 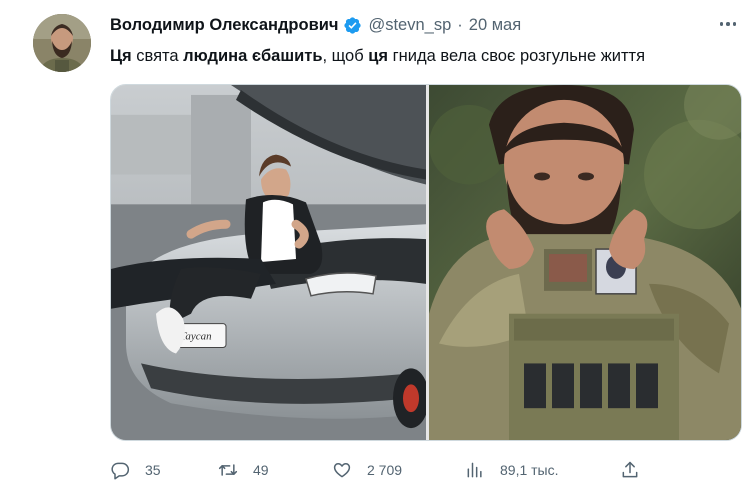 I want to click on share-icon, so click(x=630, y=469).